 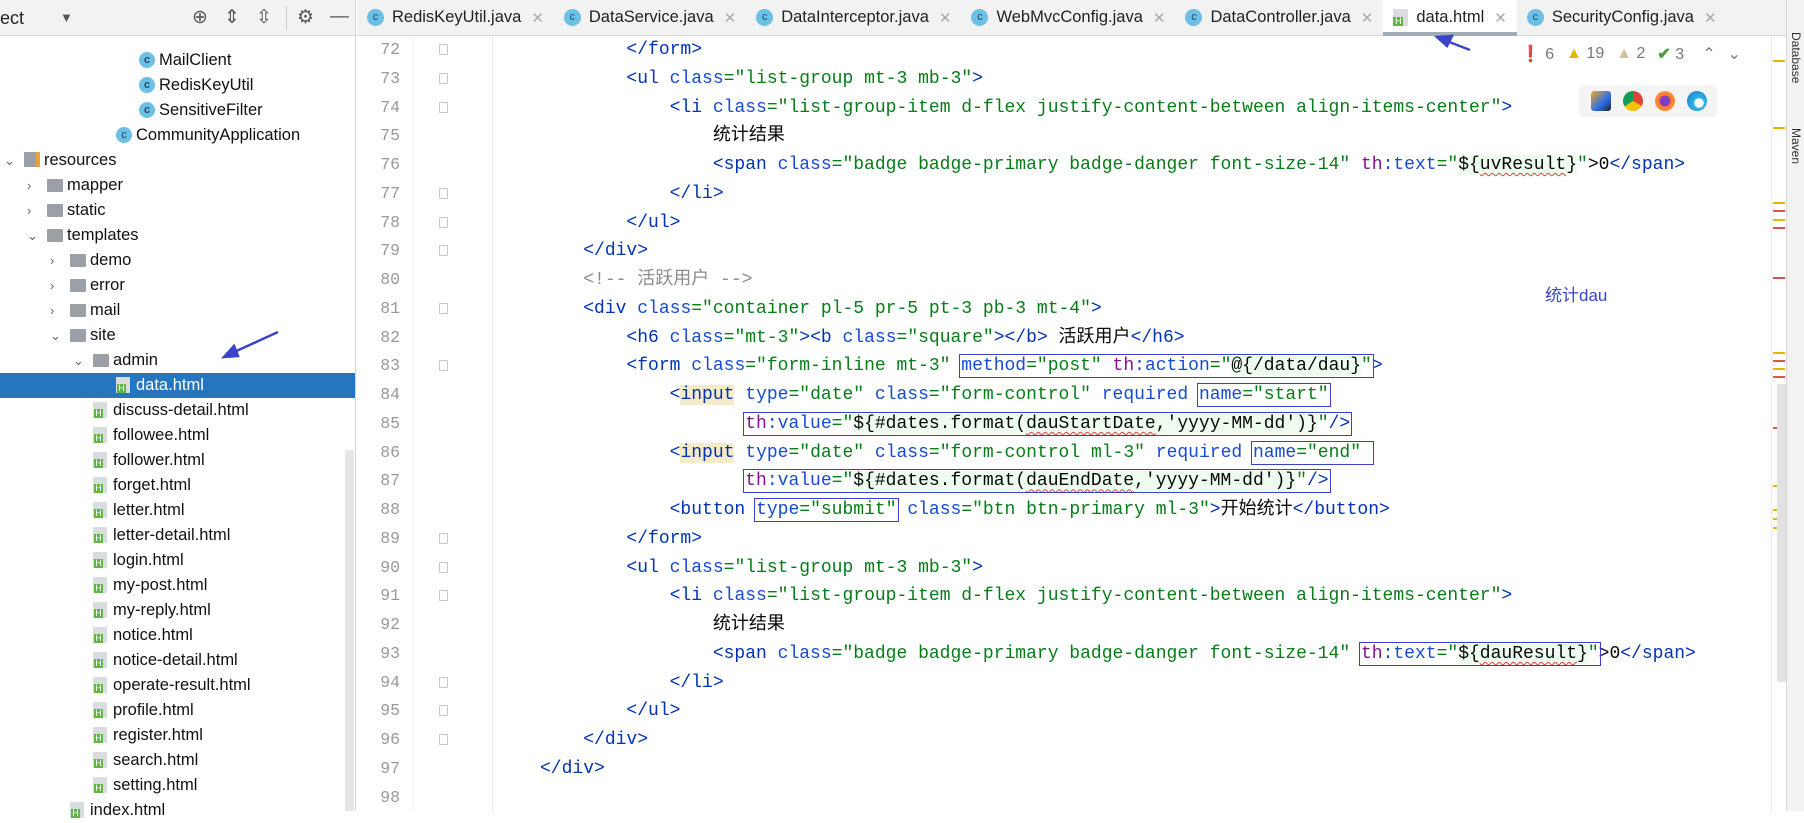 I want to click on arrow-to-tab, so click(x=1452, y=43).